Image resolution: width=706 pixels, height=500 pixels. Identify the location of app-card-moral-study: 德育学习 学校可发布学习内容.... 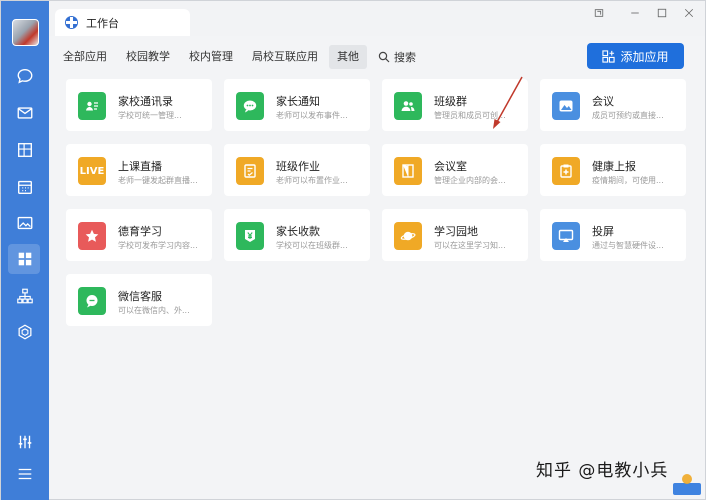
(139, 235).